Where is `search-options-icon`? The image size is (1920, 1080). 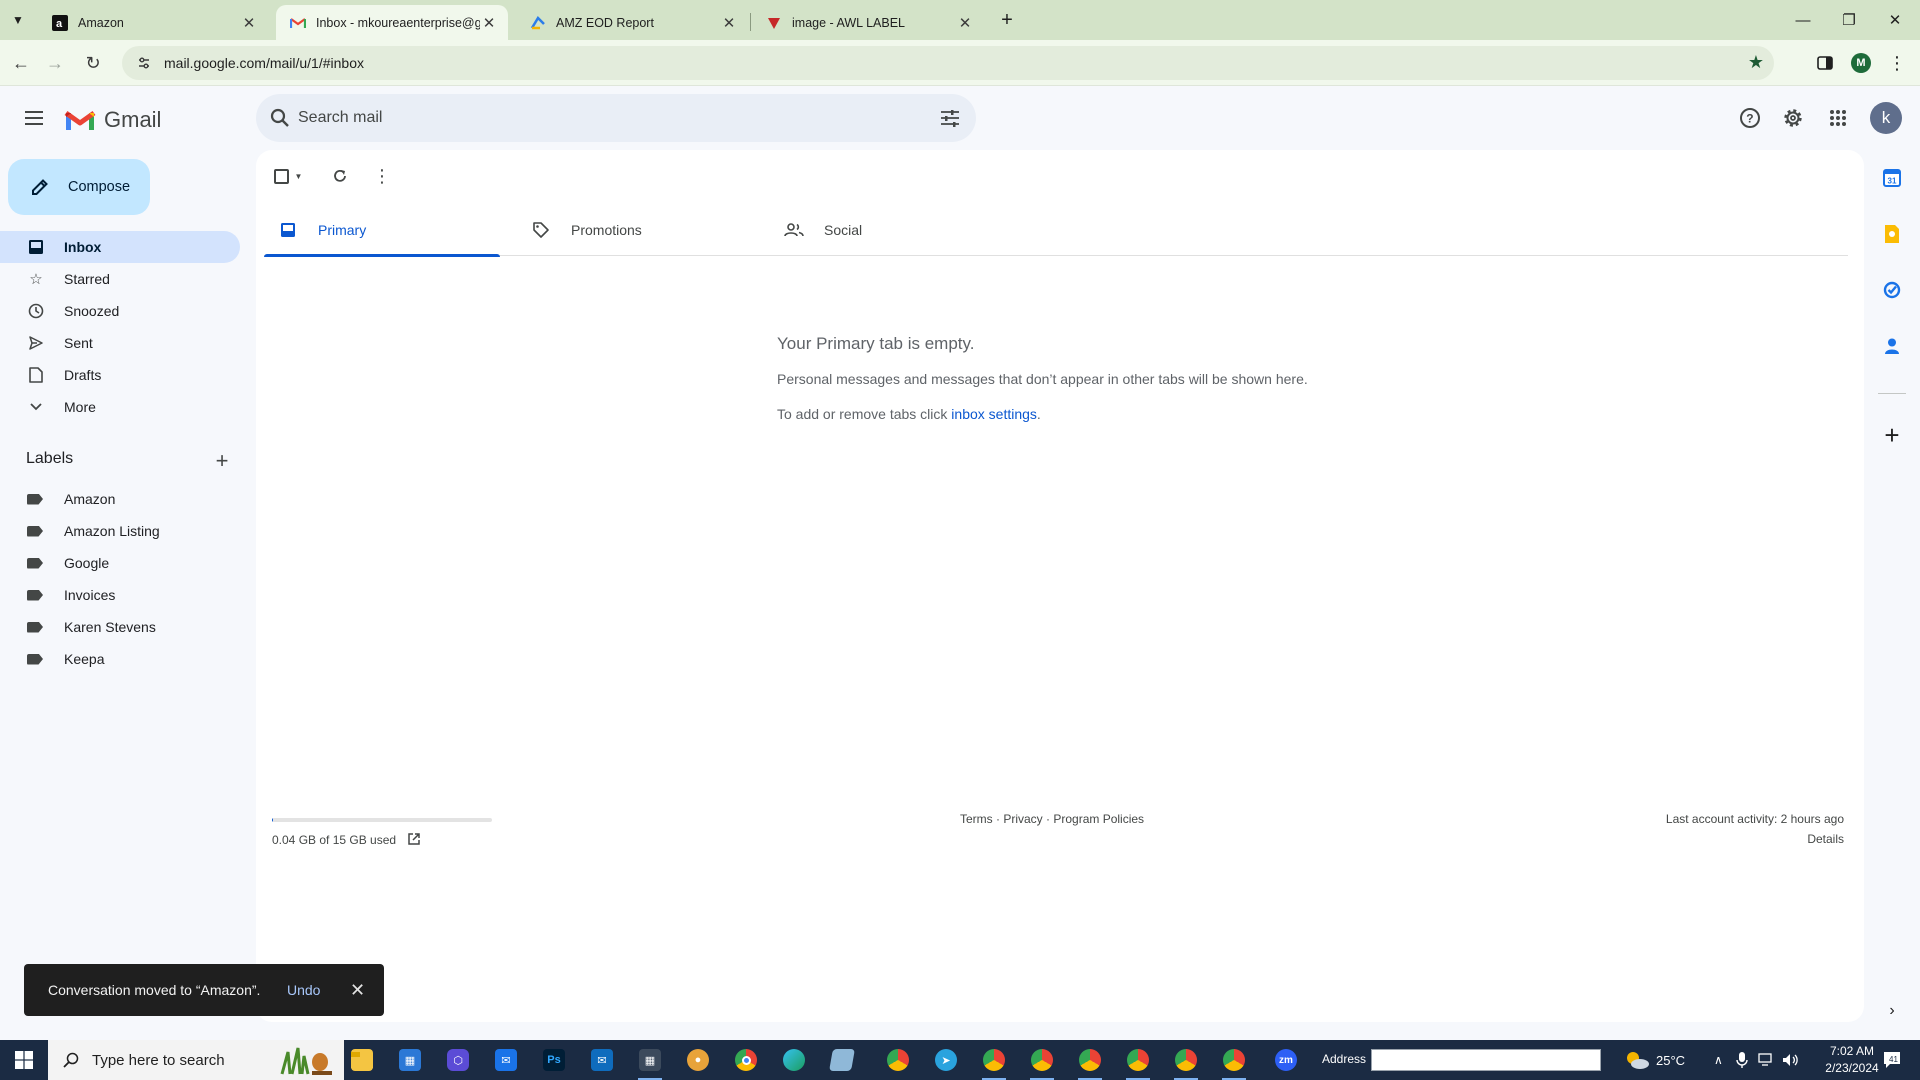
search-options-icon is located at coordinates (950, 118).